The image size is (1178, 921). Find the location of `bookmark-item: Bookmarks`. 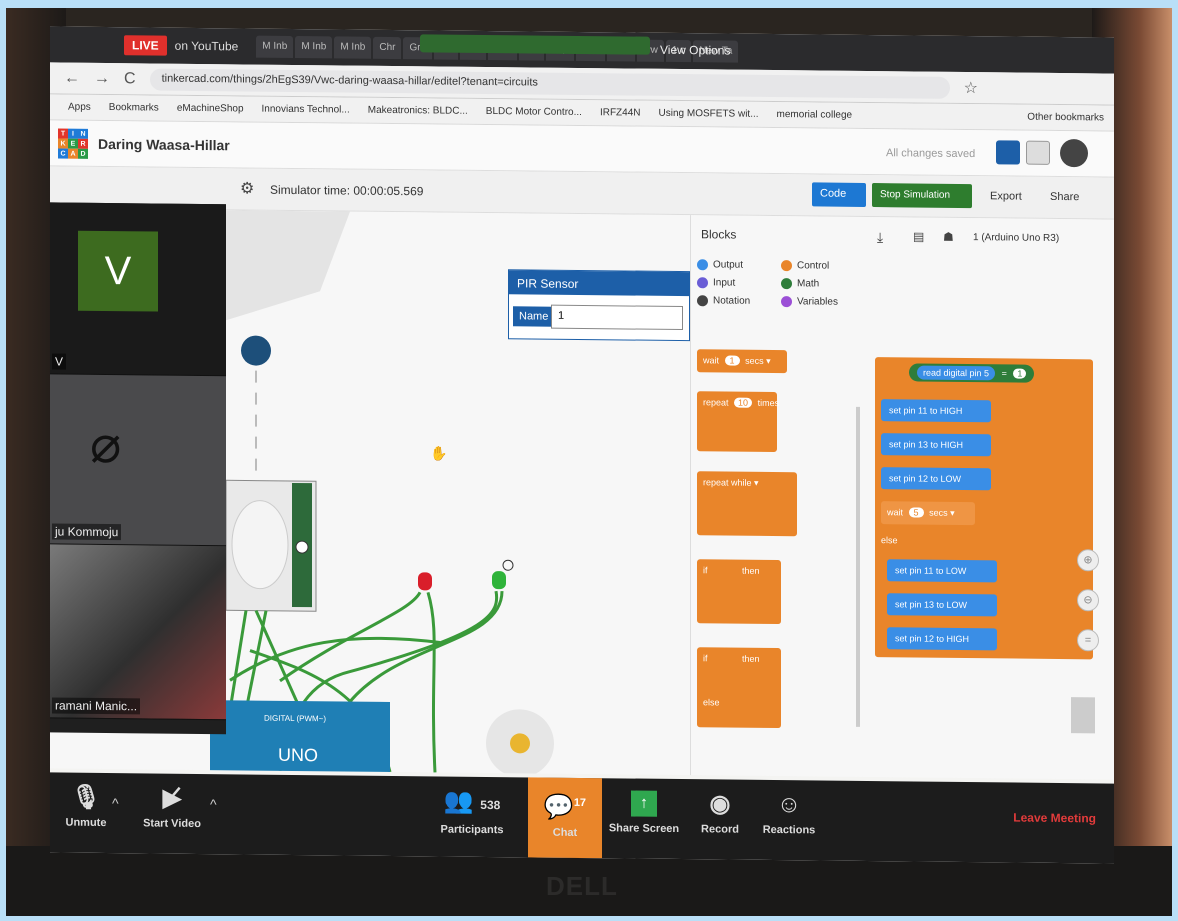

bookmark-item: Bookmarks is located at coordinates (134, 108).